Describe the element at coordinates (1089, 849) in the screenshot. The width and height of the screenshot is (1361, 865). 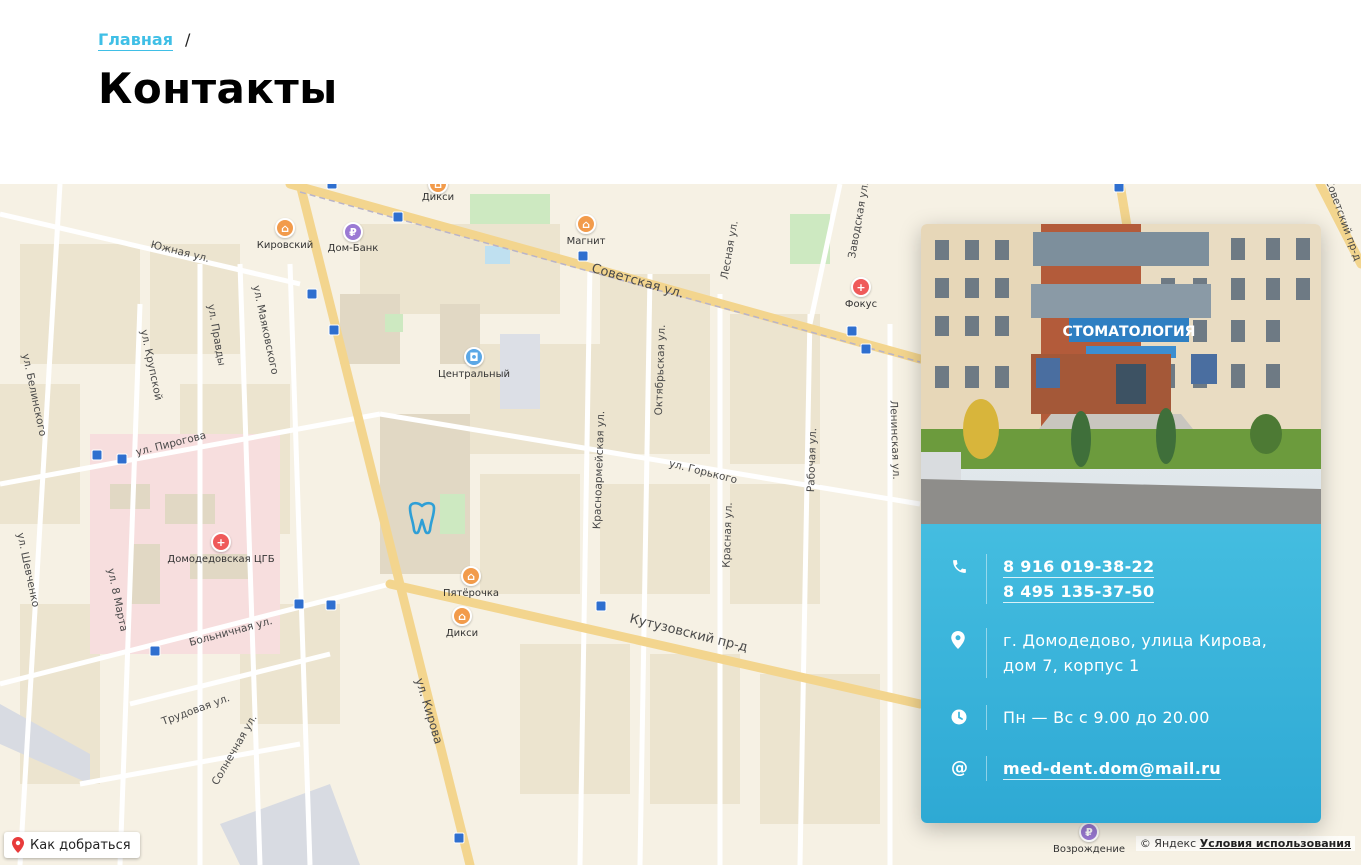
I see `poi-label: Возрождение` at that location.